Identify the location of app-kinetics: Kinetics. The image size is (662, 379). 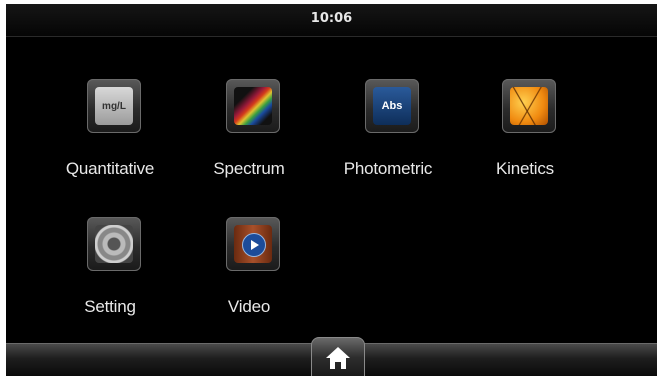
(525, 134).